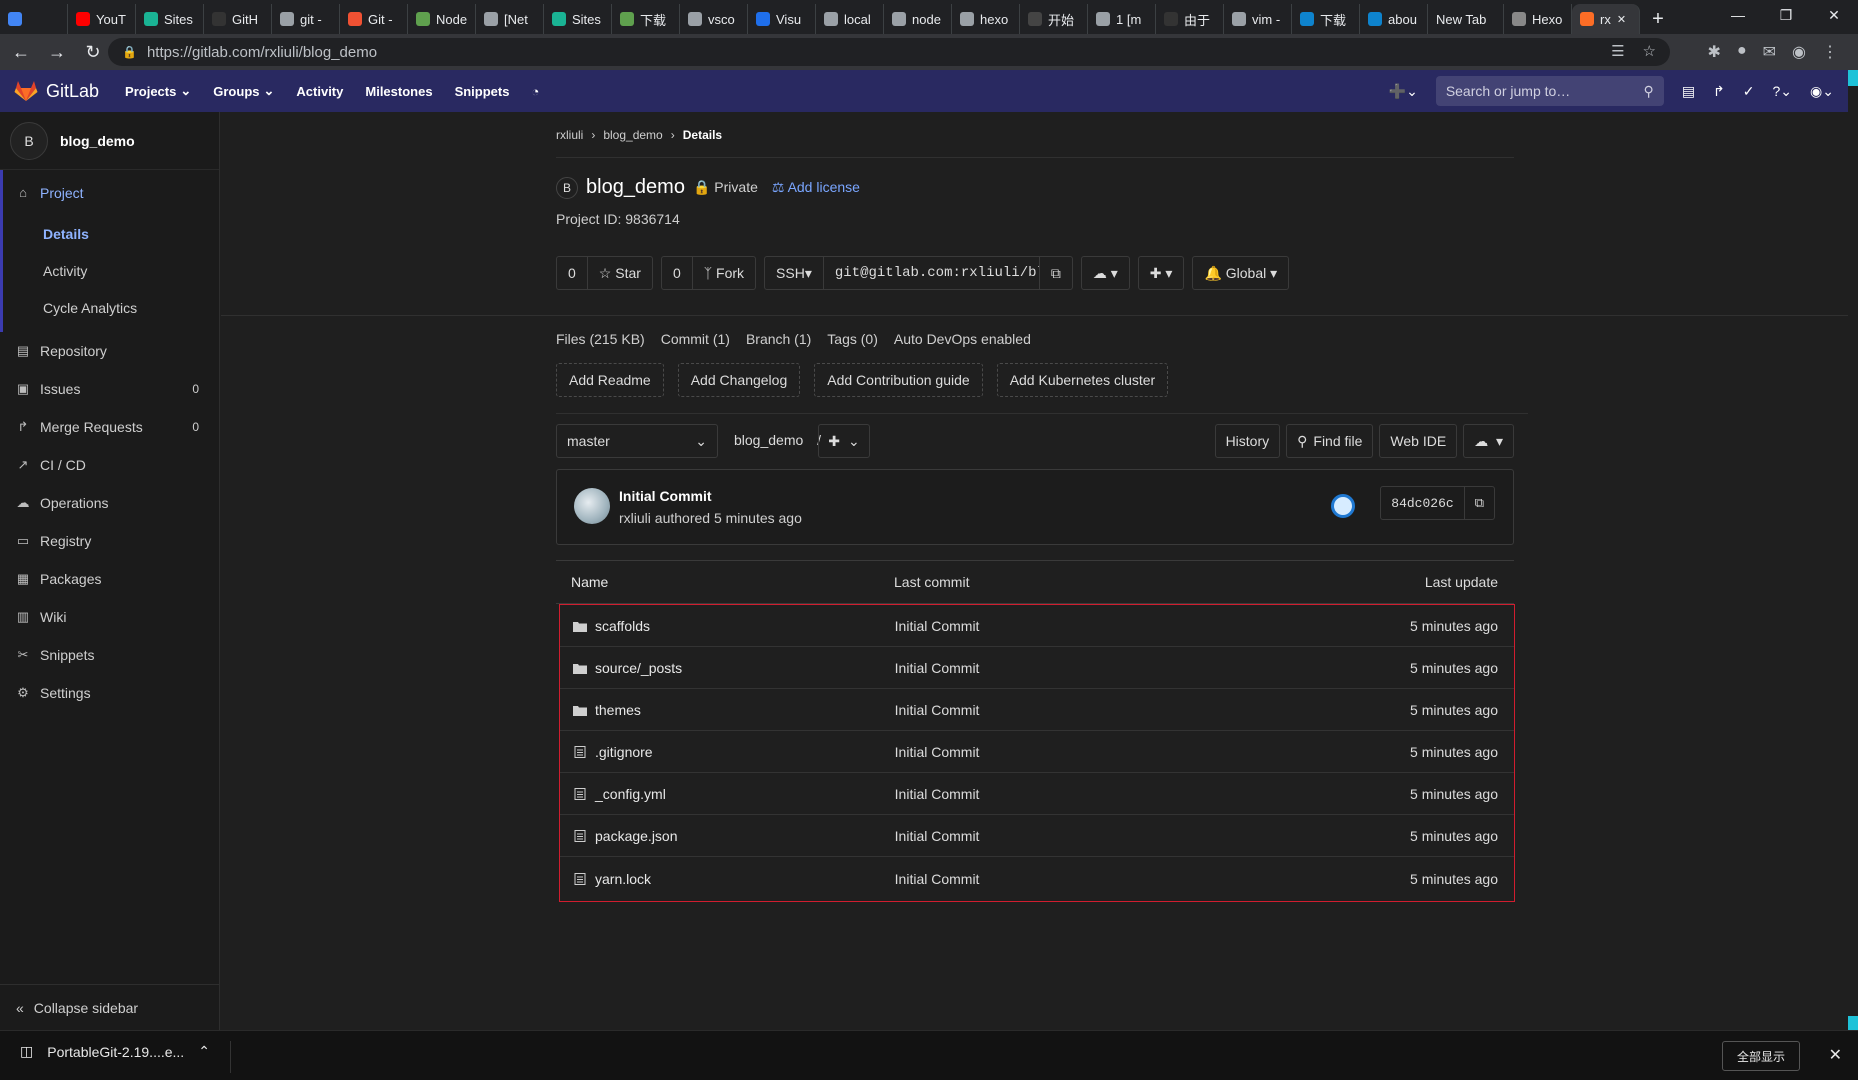 Image resolution: width=1858 pixels, height=1080 pixels. Describe the element at coordinates (620, 273) in the screenshot. I see `star-button: ☆ Star` at that location.